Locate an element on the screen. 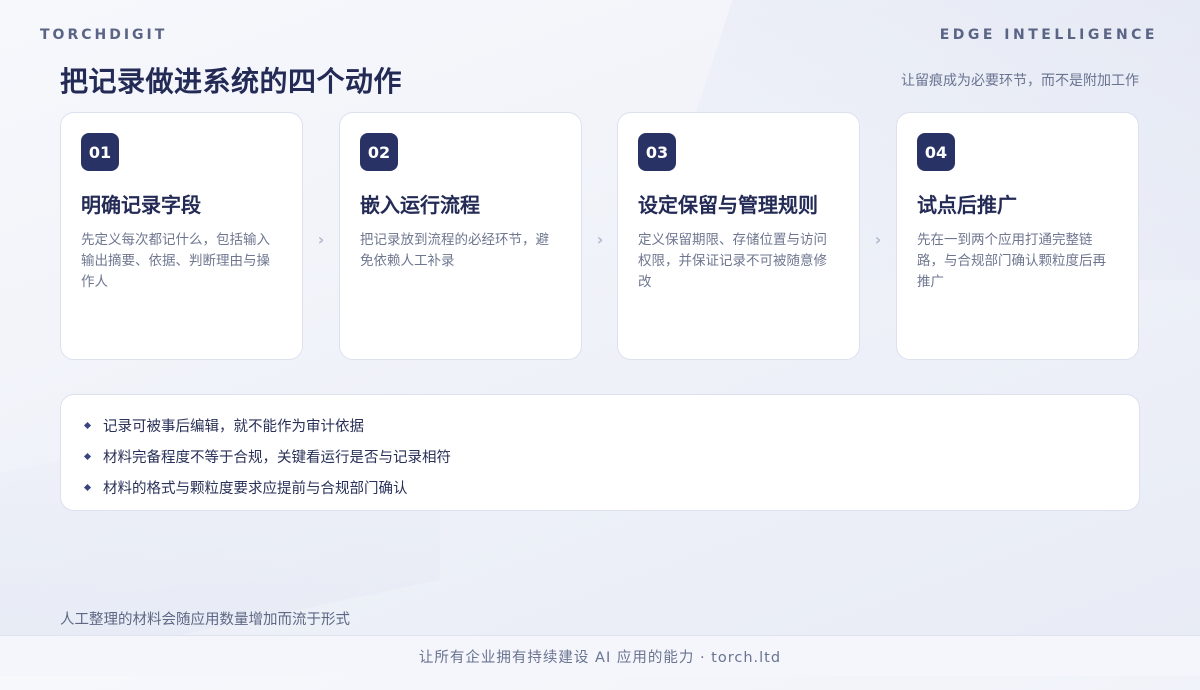 This screenshot has width=1200, height=690. step-card-2: 02 嵌入运行流程 把记录放到流程的必经环节，避免依赖人工补录 is located at coordinates (460, 236).